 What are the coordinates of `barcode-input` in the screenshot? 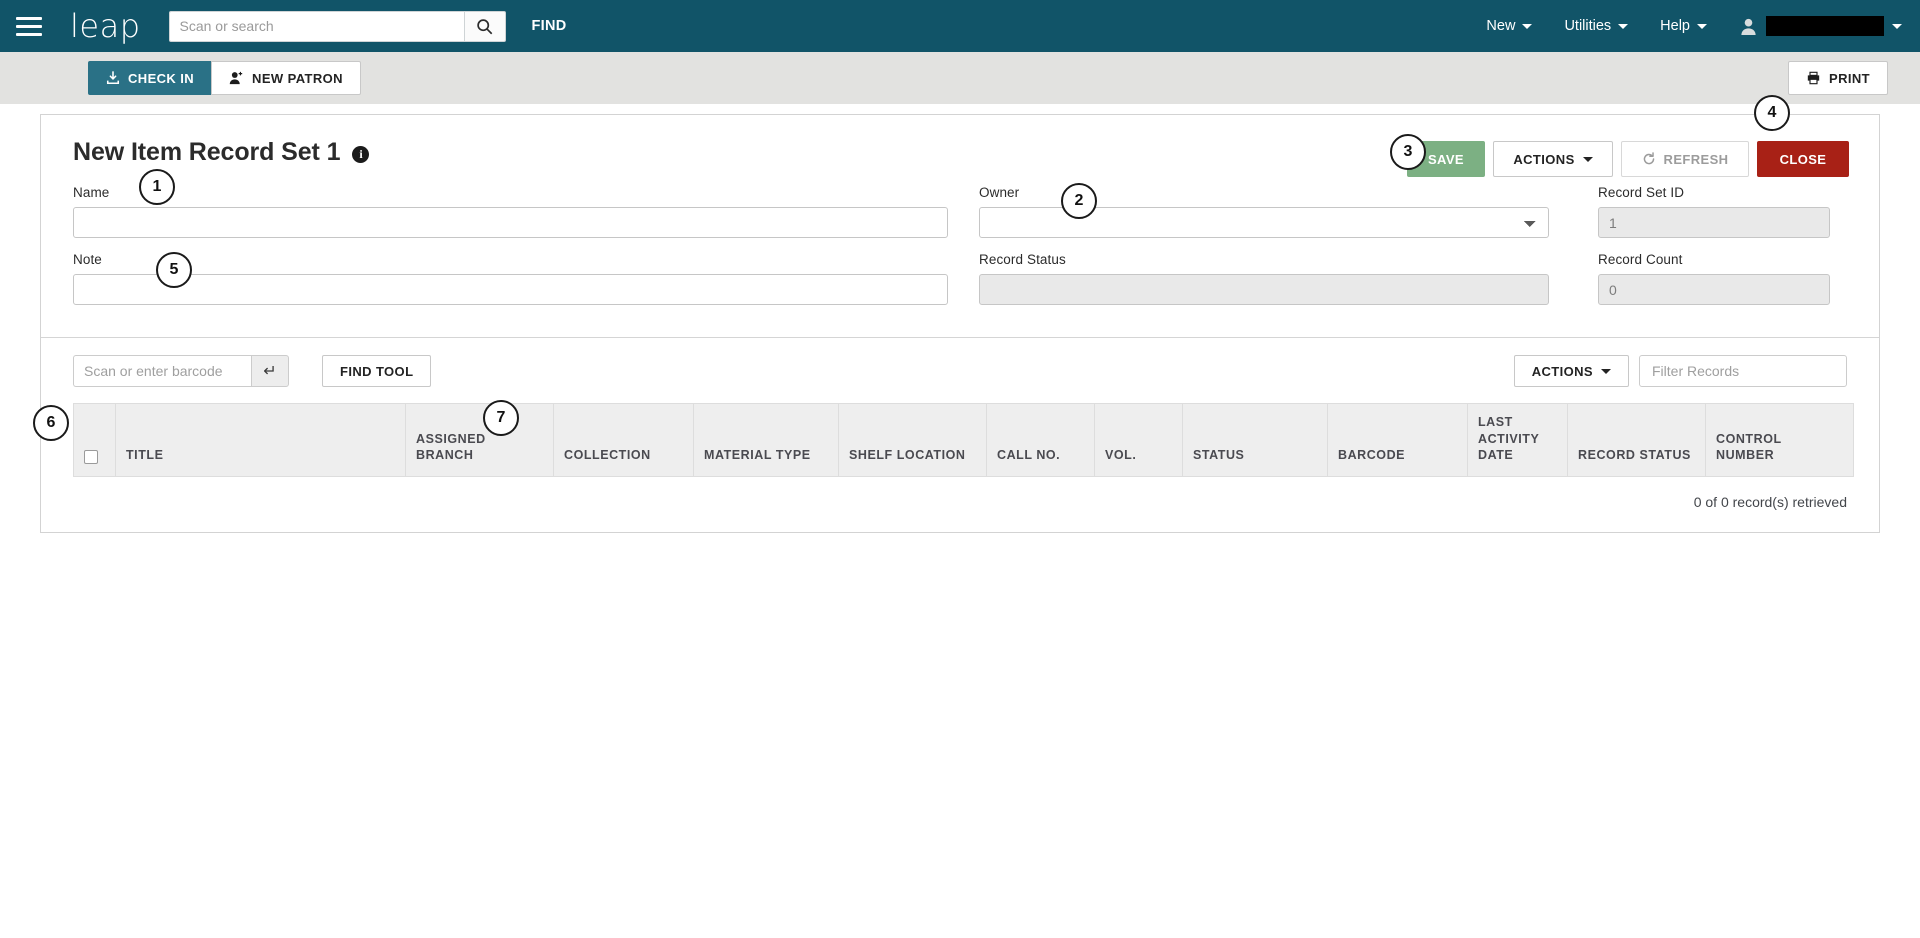 It's located at (162, 371).